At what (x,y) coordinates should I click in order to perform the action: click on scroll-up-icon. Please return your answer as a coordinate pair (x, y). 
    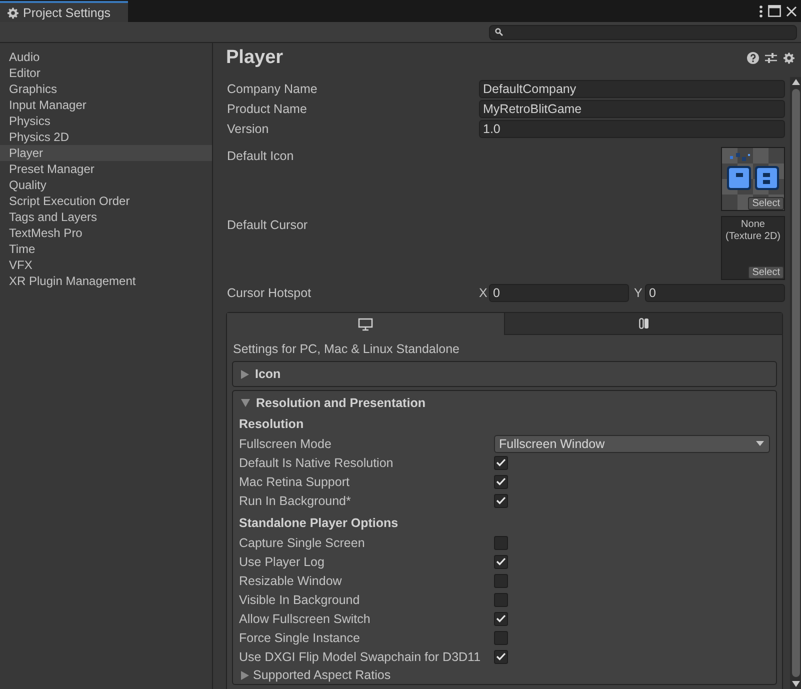
    Looking at the image, I should click on (796, 82).